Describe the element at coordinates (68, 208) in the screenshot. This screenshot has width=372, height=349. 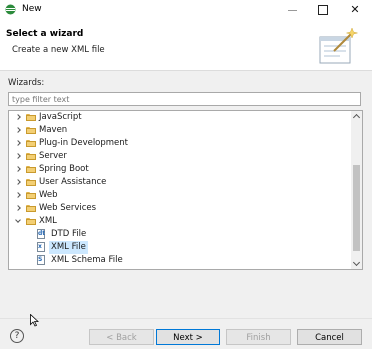
I see `tree-item-label: Web Services` at that location.